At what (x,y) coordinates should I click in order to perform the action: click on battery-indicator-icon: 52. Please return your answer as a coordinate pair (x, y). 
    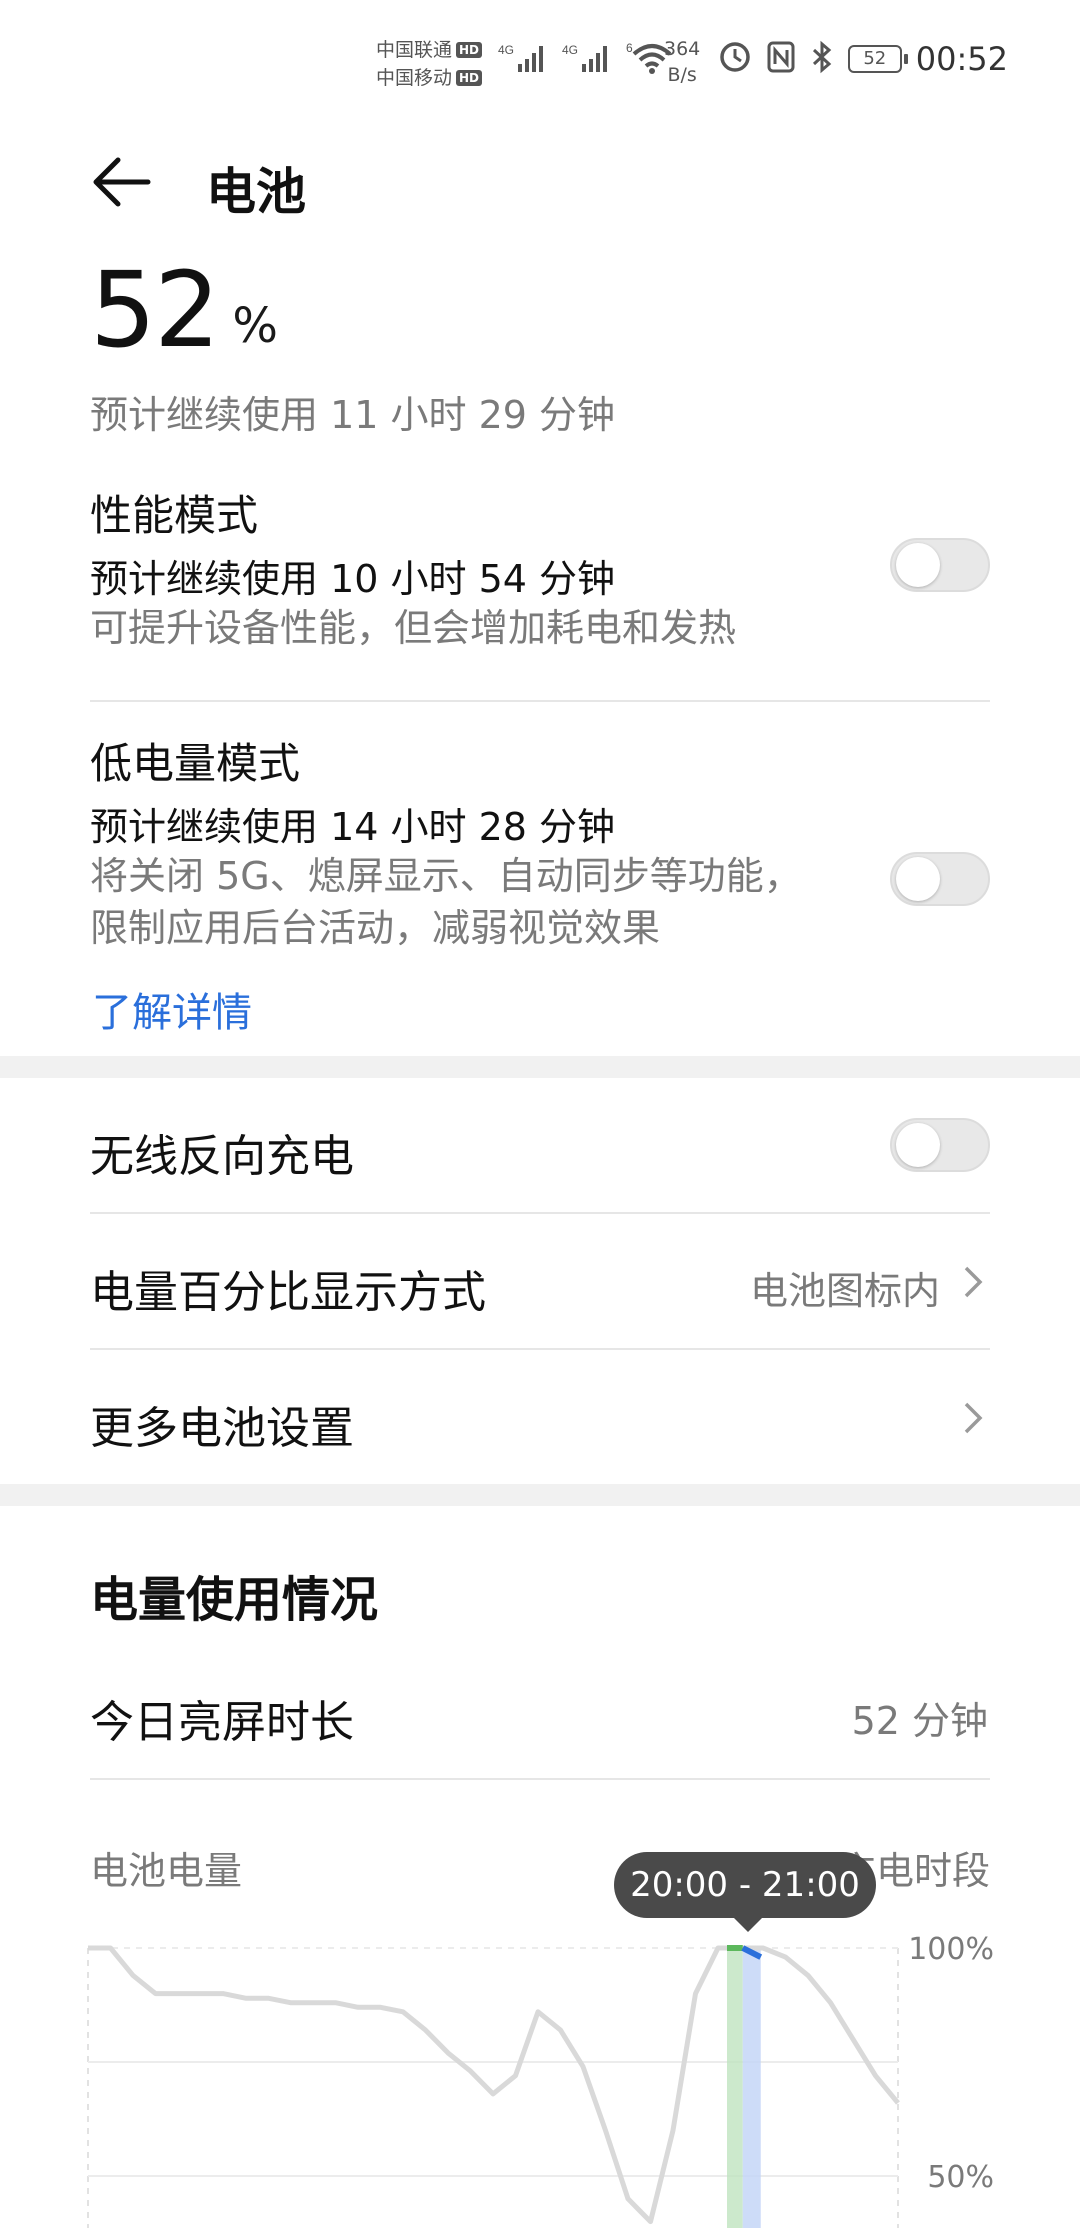
    Looking at the image, I should click on (877, 59).